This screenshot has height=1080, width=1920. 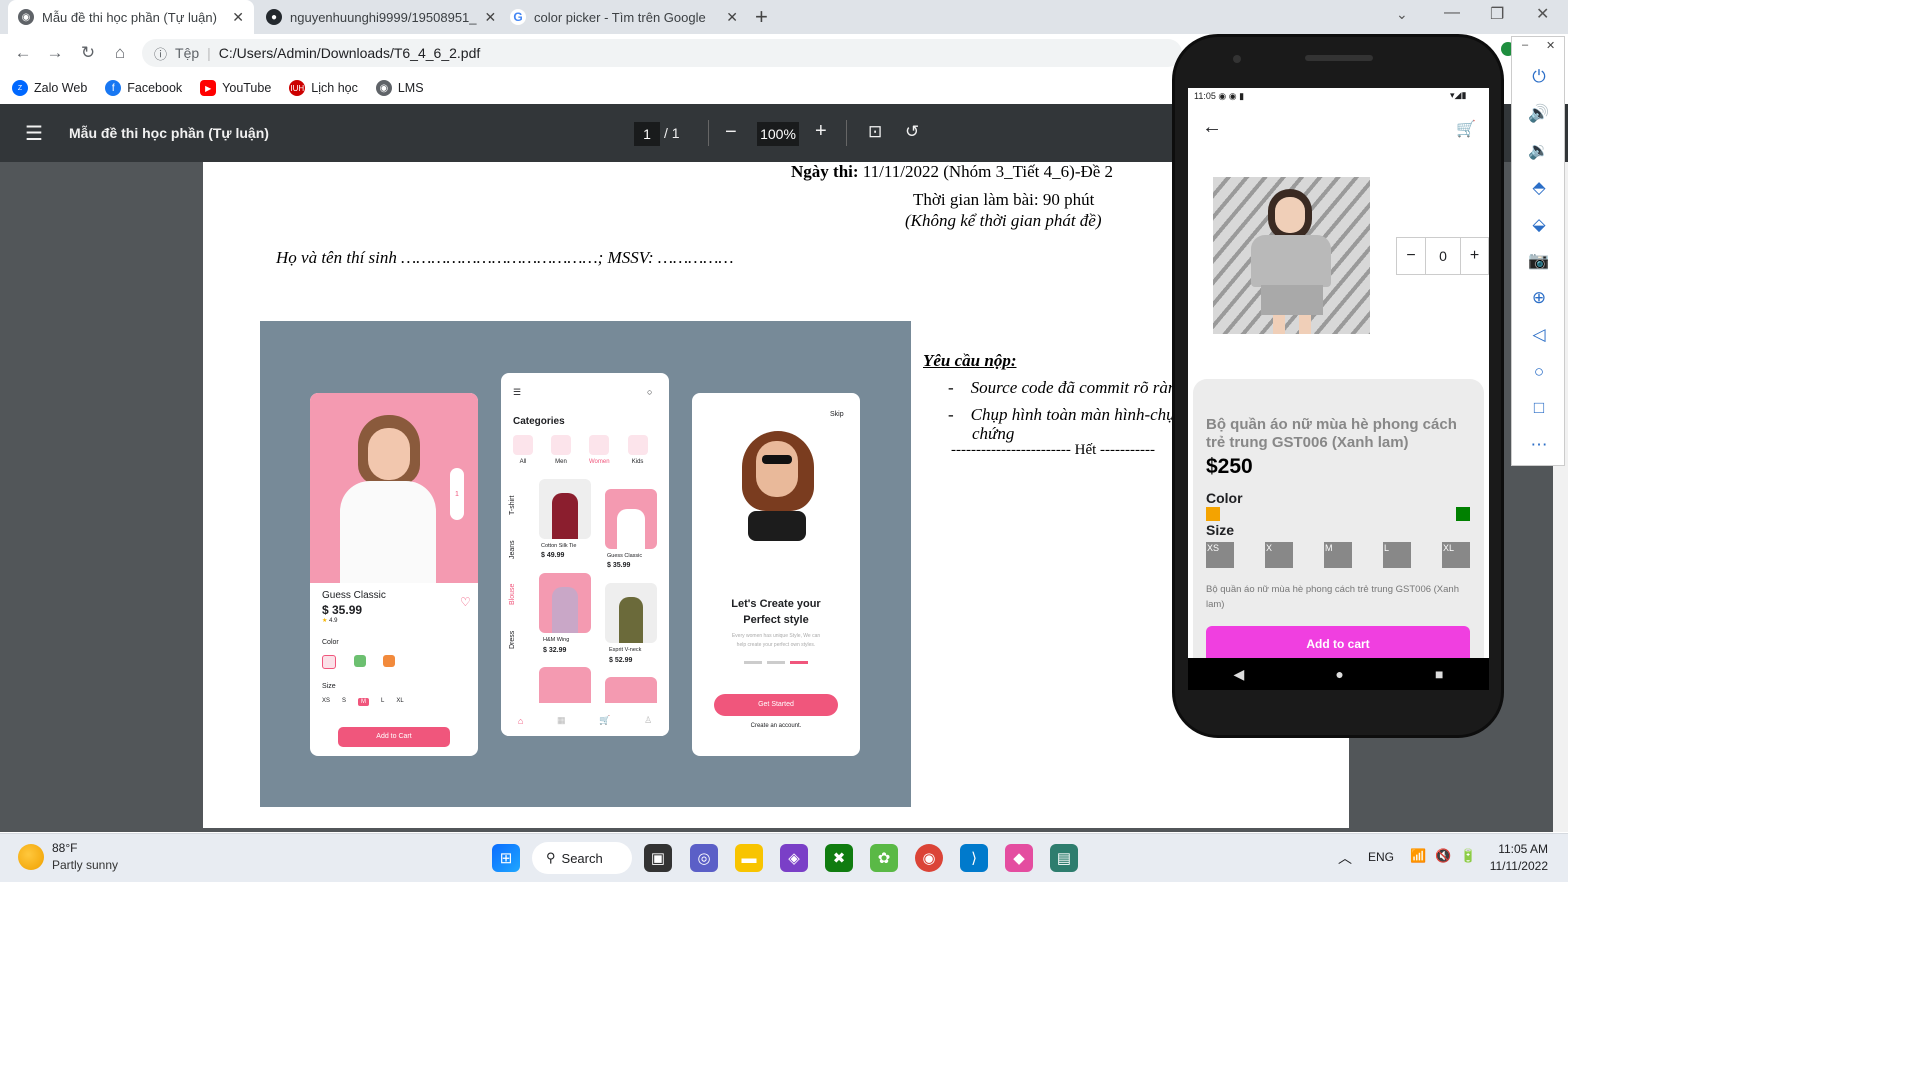 I want to click on weather-temp: 88°F, so click(x=64, y=848).